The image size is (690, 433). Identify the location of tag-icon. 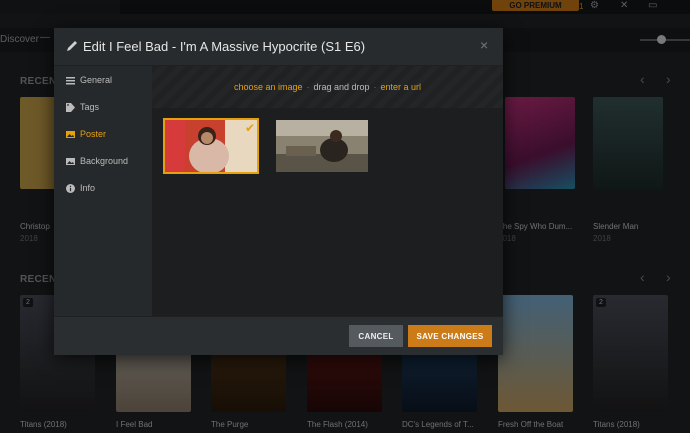
(70, 107).